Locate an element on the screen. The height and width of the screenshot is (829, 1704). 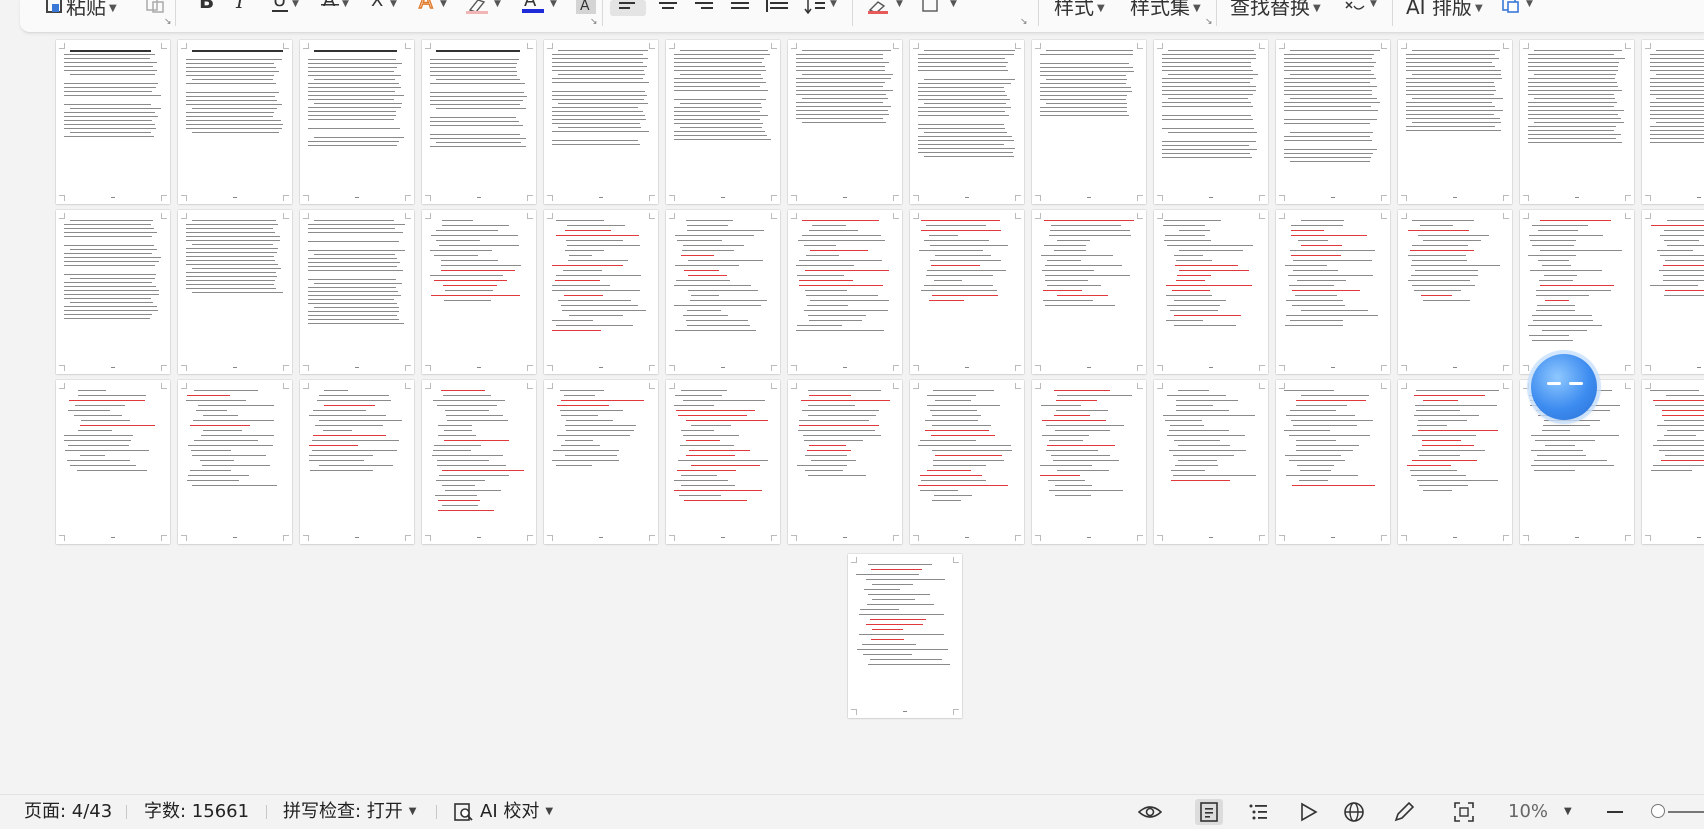
ai-proofread-label: AI 校对 is located at coordinates (510, 811).